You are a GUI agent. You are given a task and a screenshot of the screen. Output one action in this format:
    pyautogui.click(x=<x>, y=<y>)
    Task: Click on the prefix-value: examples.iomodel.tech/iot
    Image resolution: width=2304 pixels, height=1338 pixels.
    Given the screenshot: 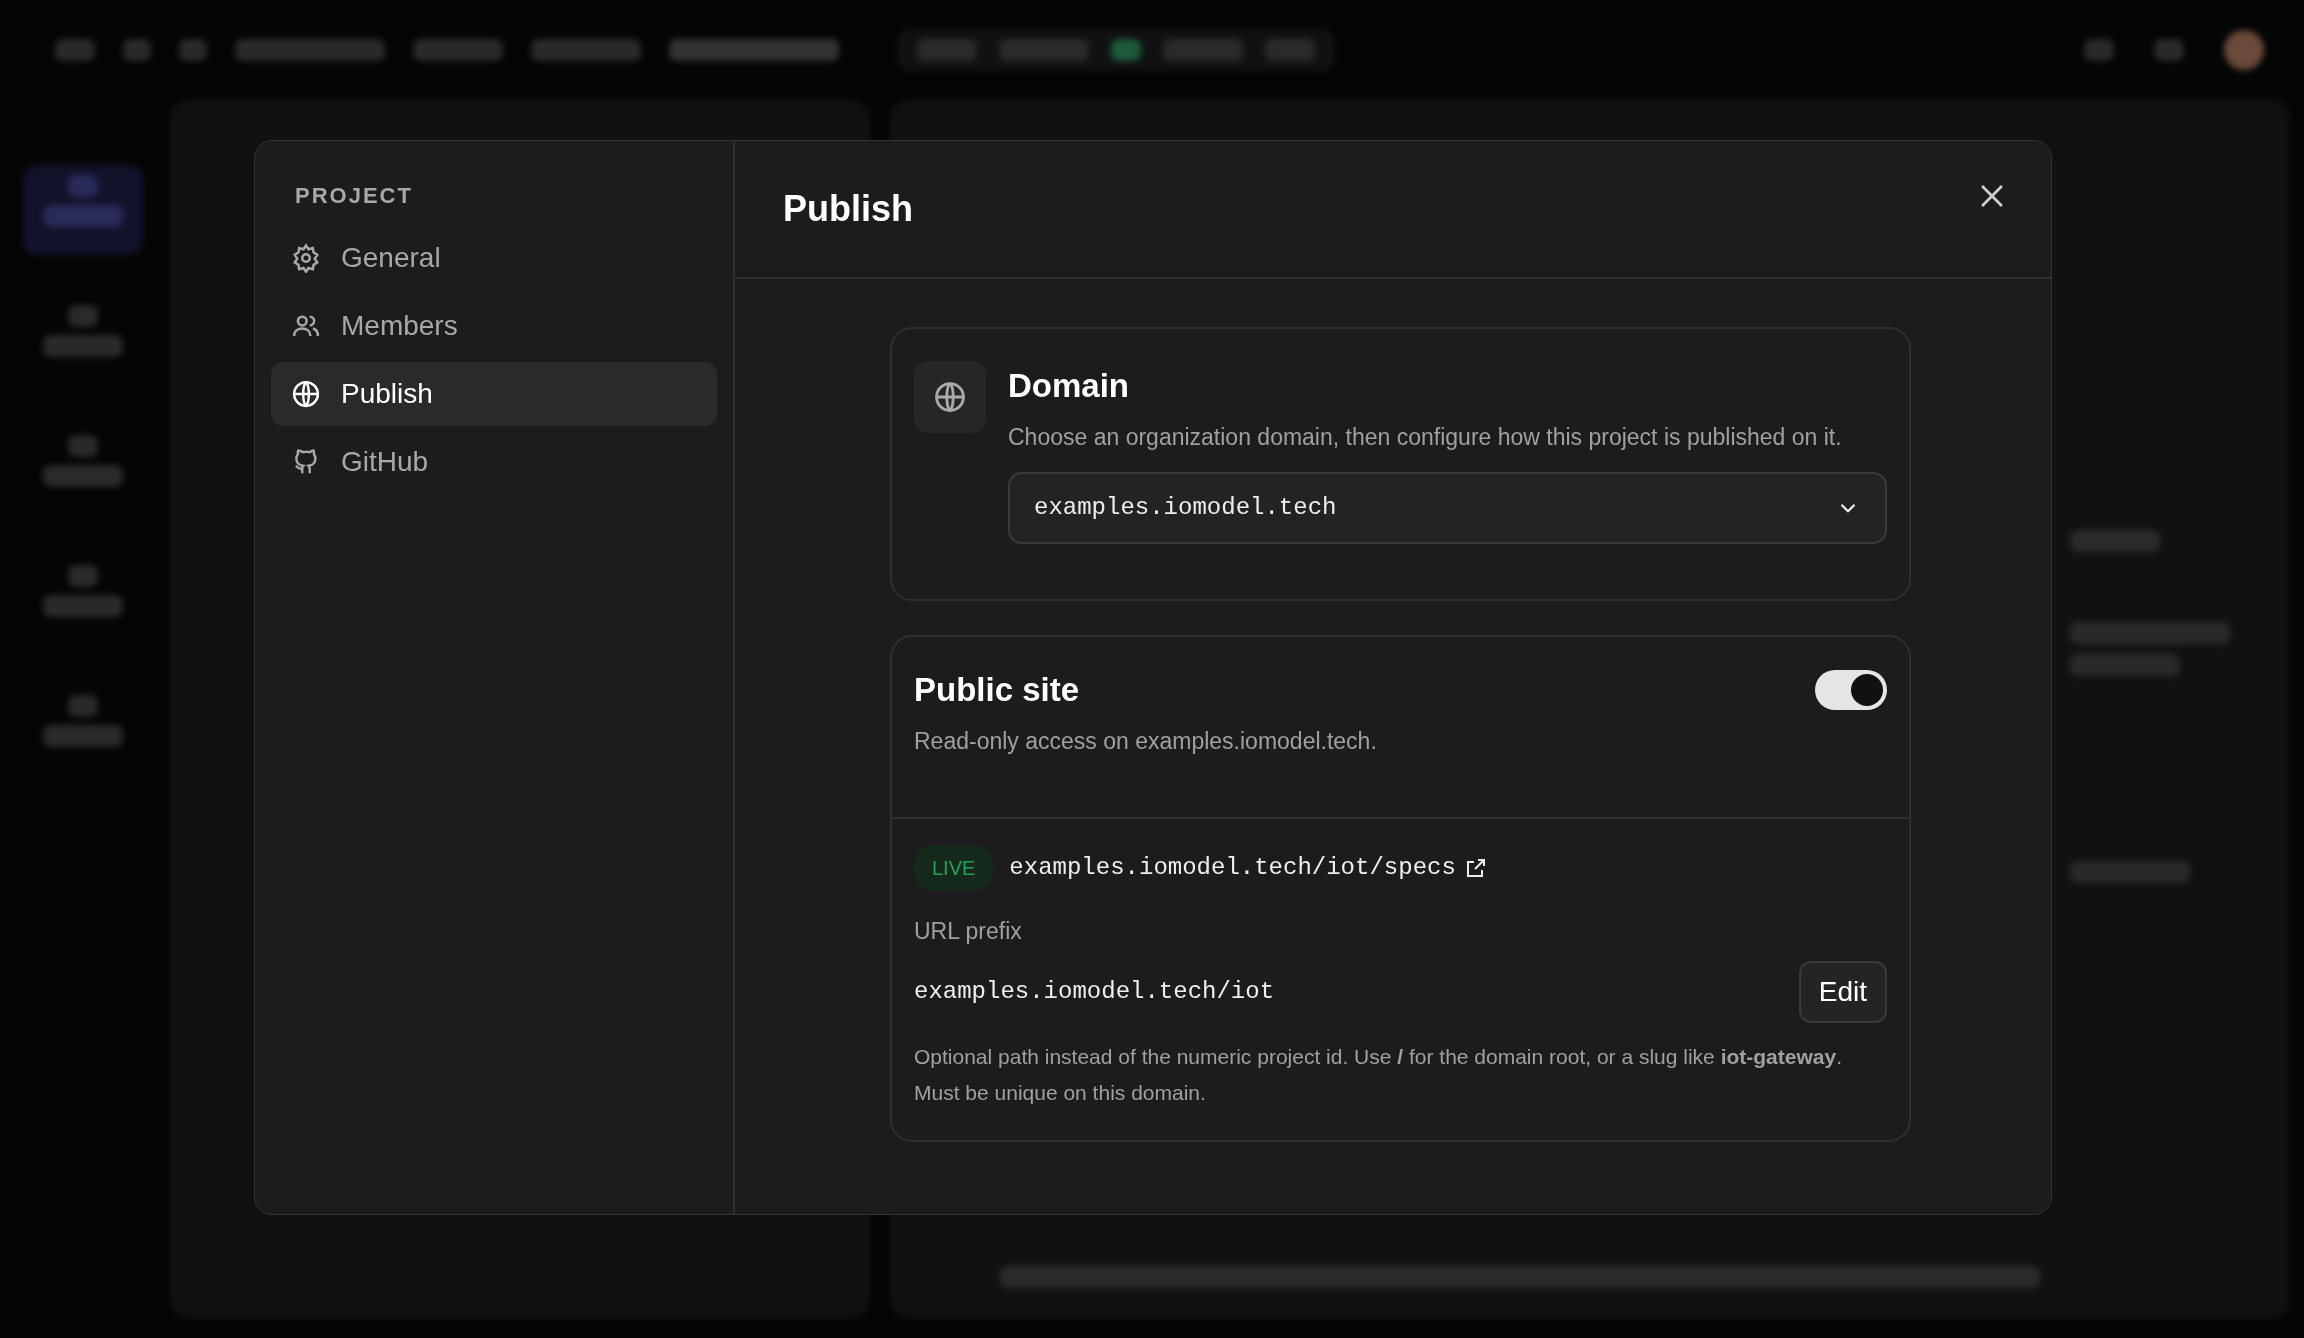 What is the action you would take?
    pyautogui.click(x=1094, y=991)
    